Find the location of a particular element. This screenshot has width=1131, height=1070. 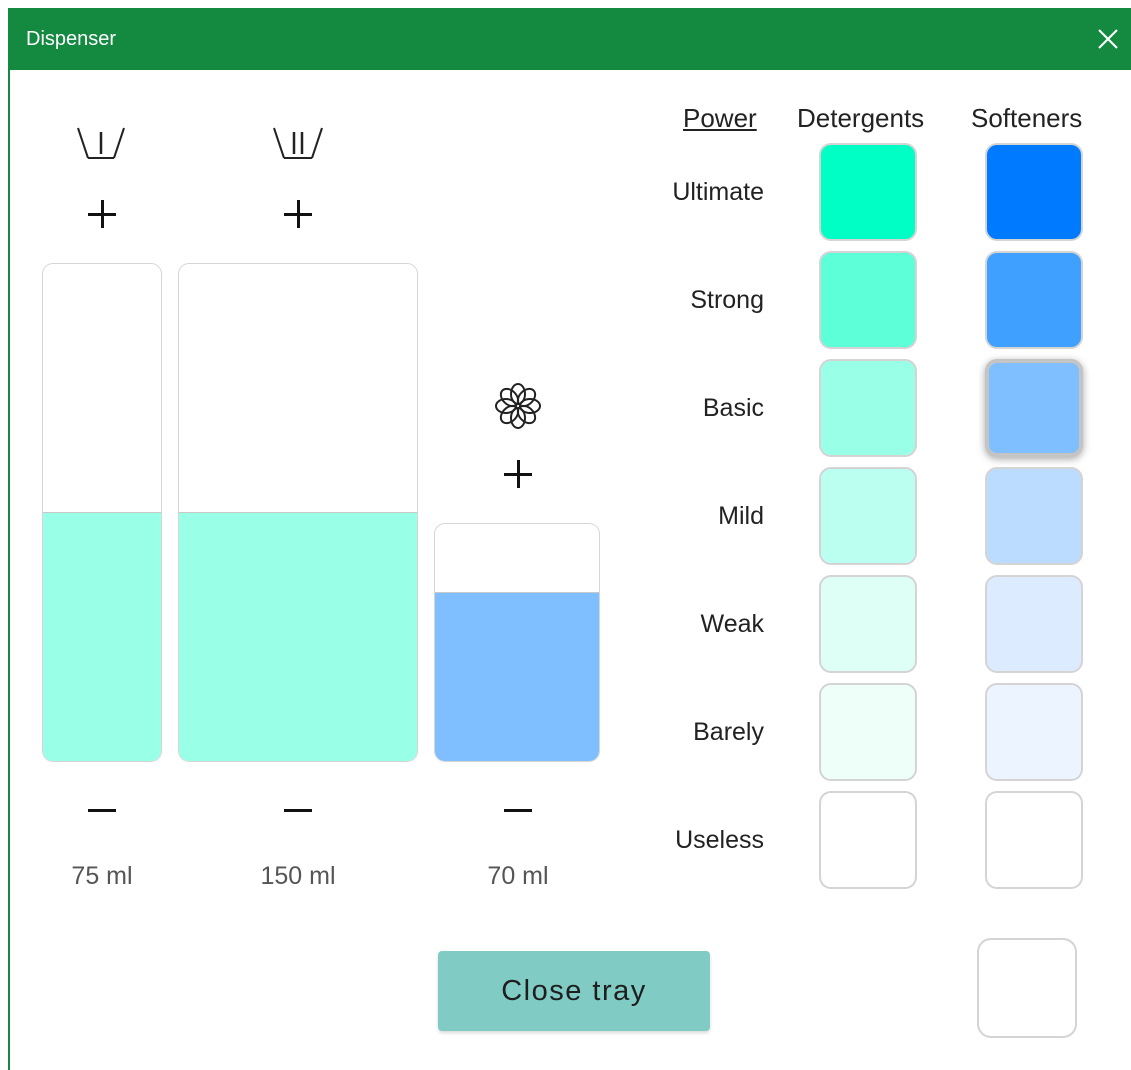

tank-2-fill is located at coordinates (298, 636).